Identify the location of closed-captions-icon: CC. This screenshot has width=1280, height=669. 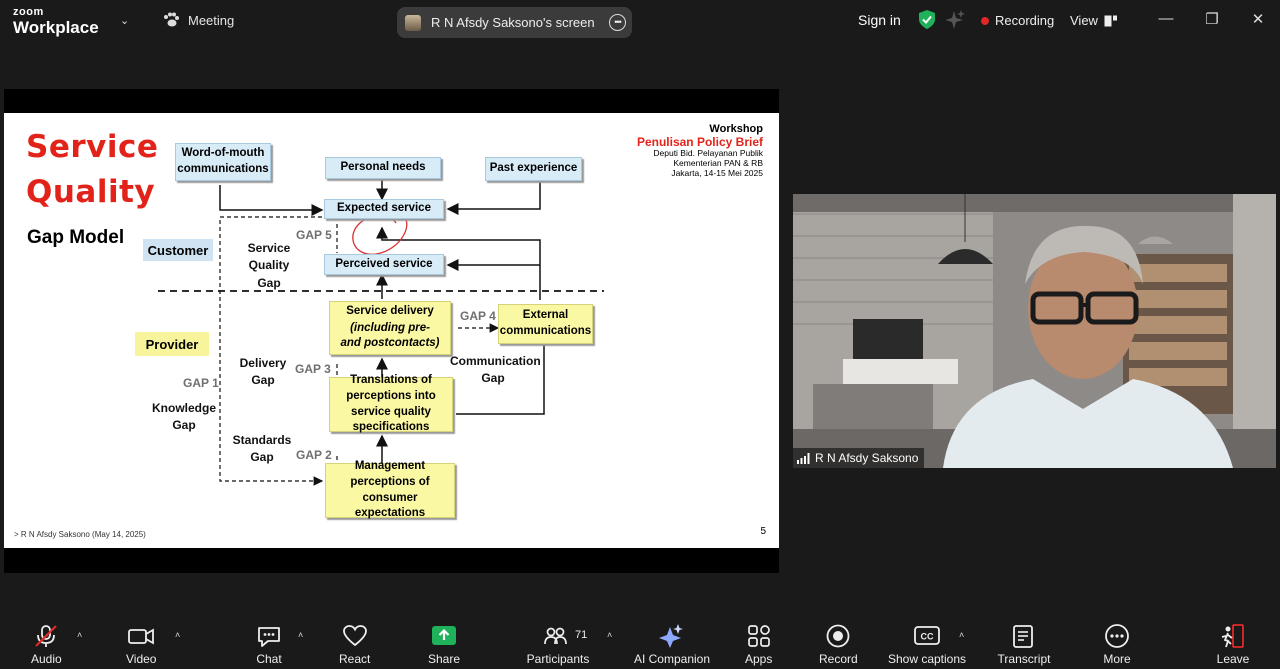
(927, 635).